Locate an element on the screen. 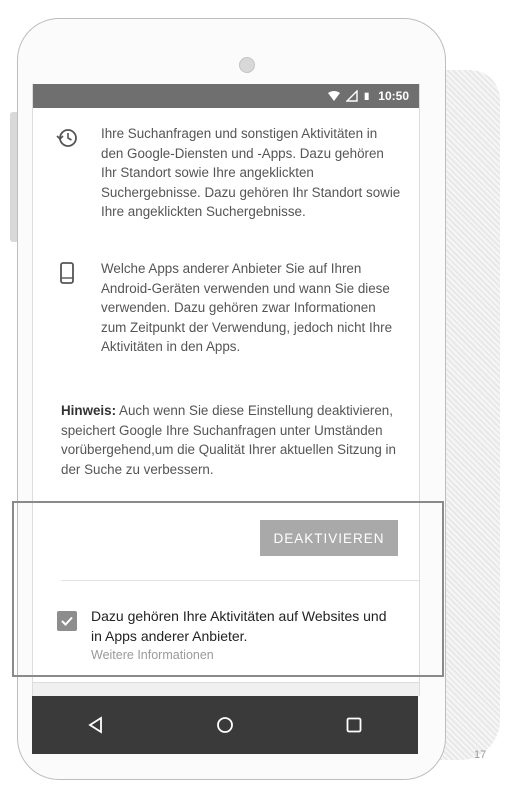 Image resolution: width=507 pixels, height=791 pixels. bottom-strip is located at coordinates (226, 689).